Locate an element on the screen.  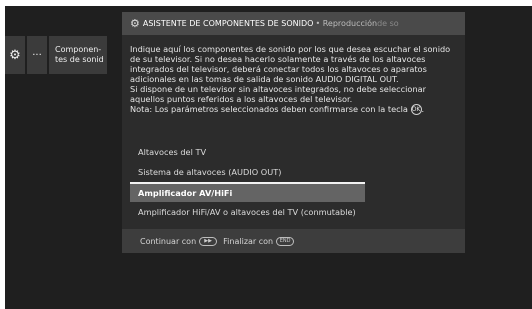
forward-key-icon: ▶▶ is located at coordinates (208, 241).